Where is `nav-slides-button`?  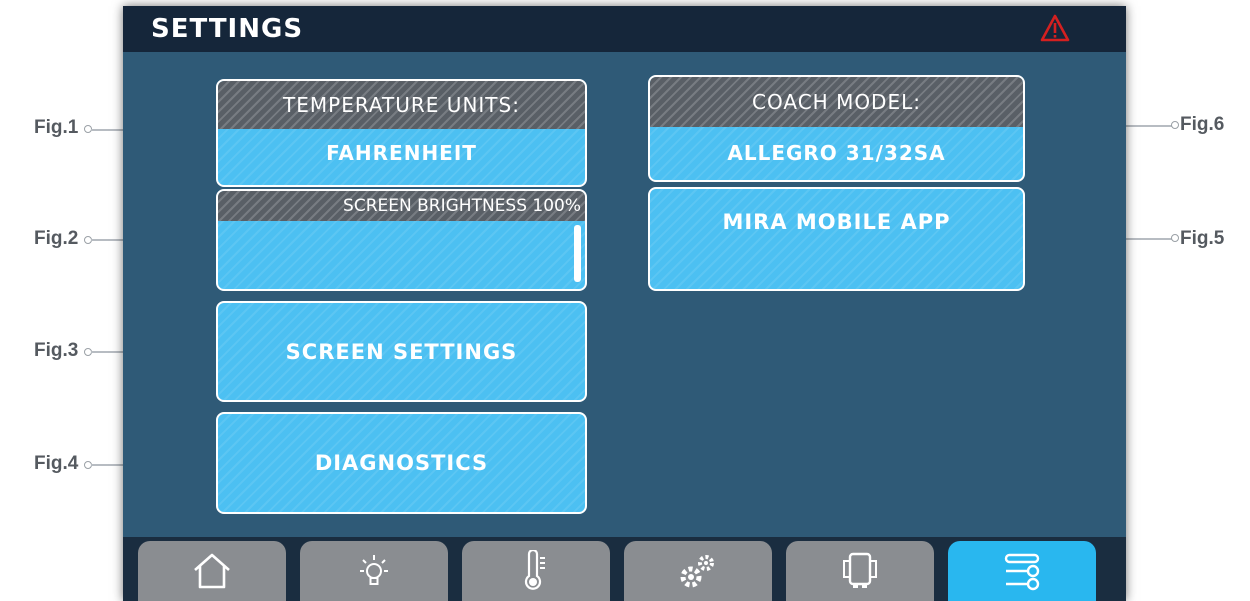 nav-slides-button is located at coordinates (860, 571).